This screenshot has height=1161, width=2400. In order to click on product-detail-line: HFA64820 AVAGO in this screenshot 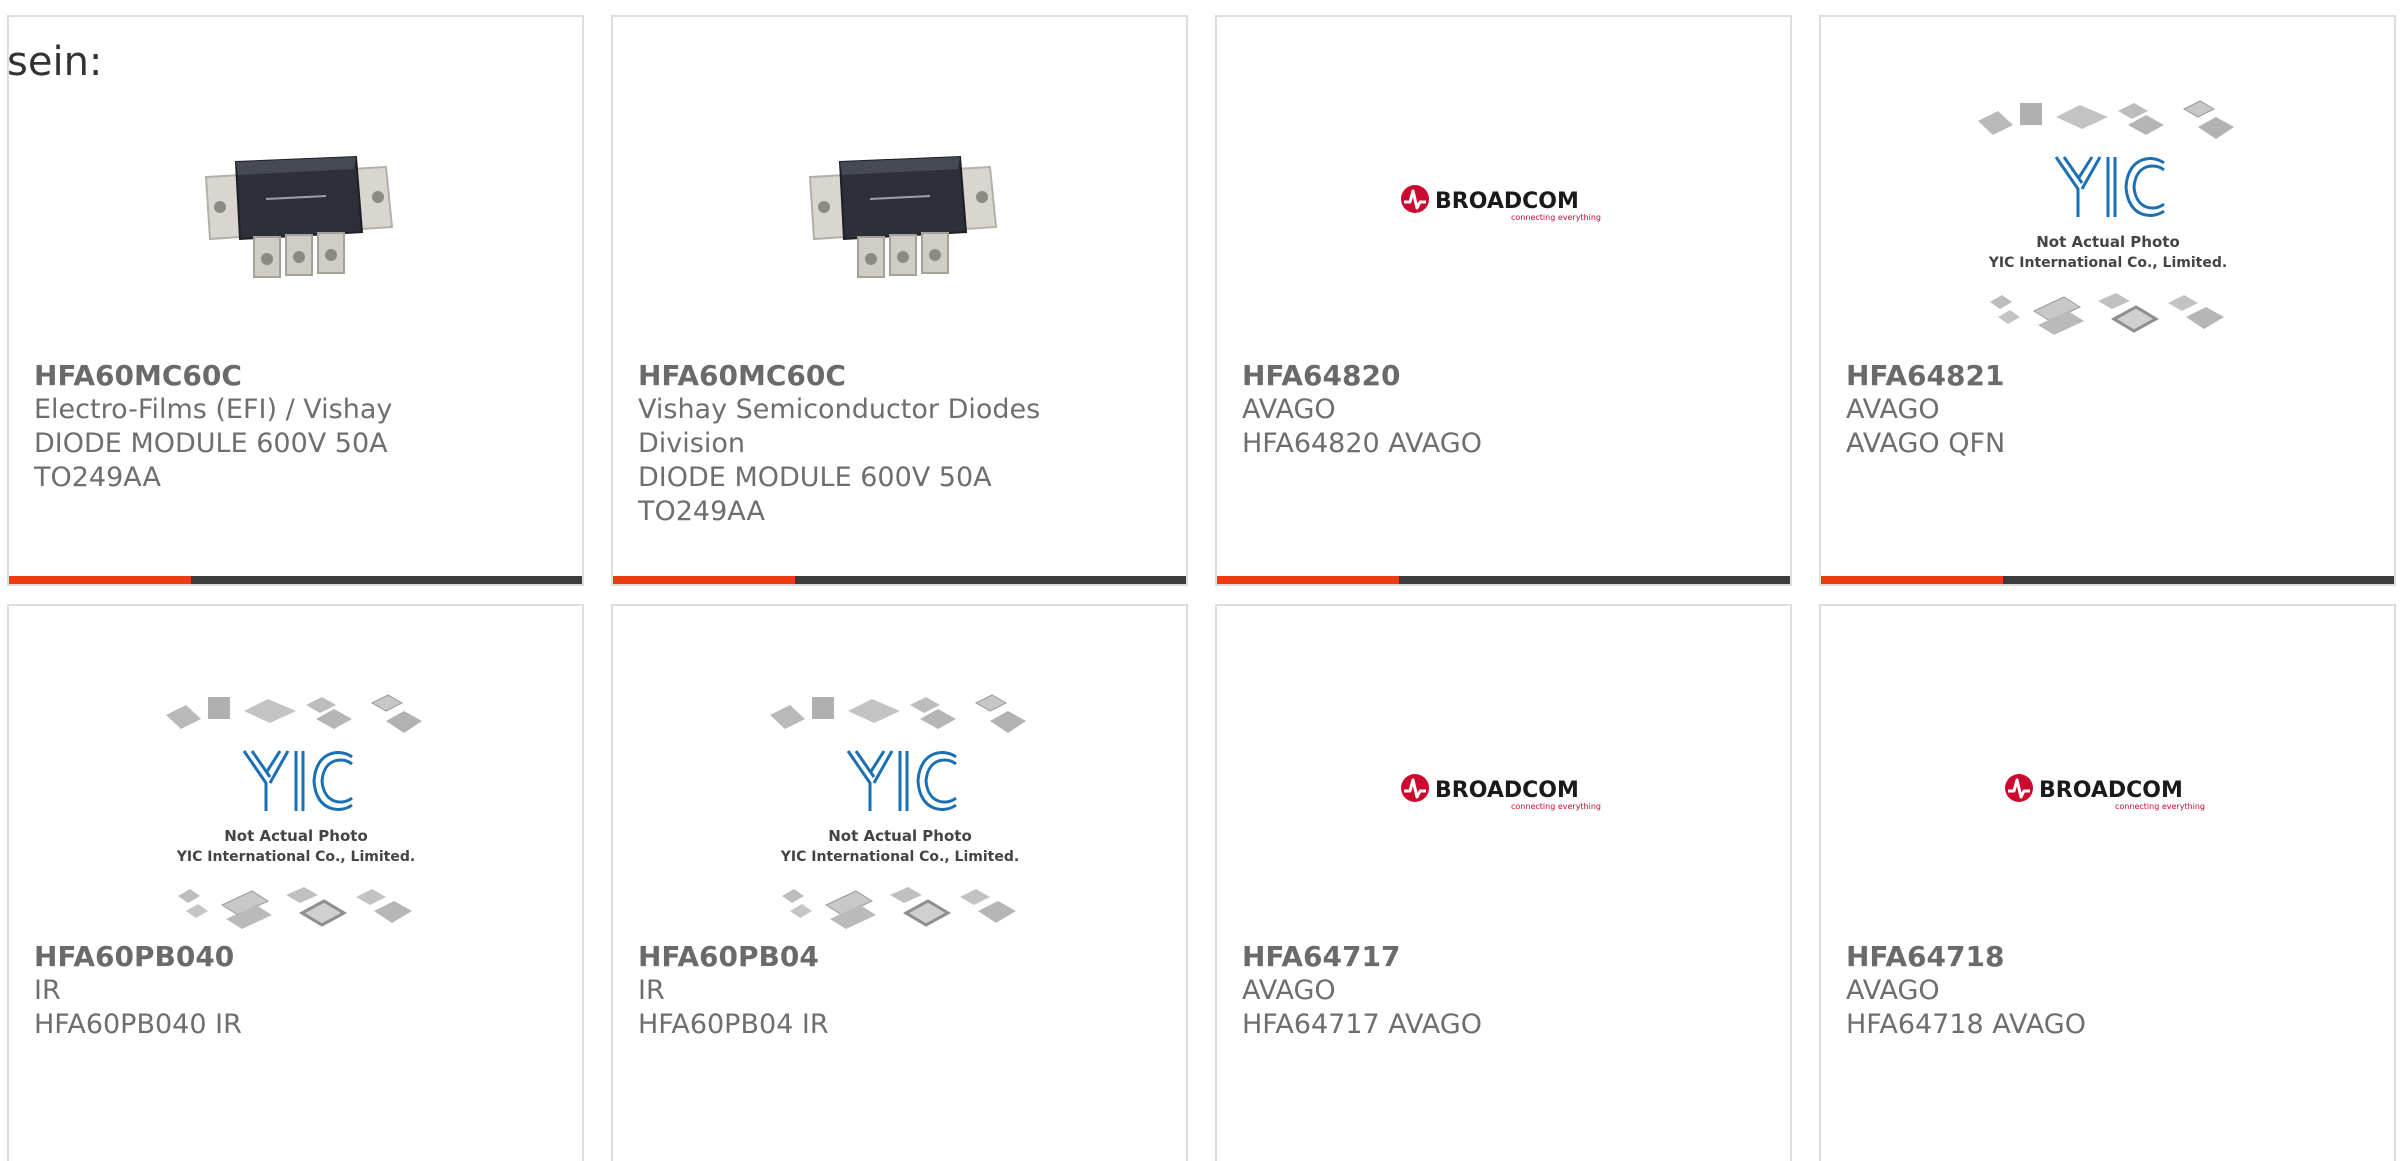, I will do `click(1362, 443)`.